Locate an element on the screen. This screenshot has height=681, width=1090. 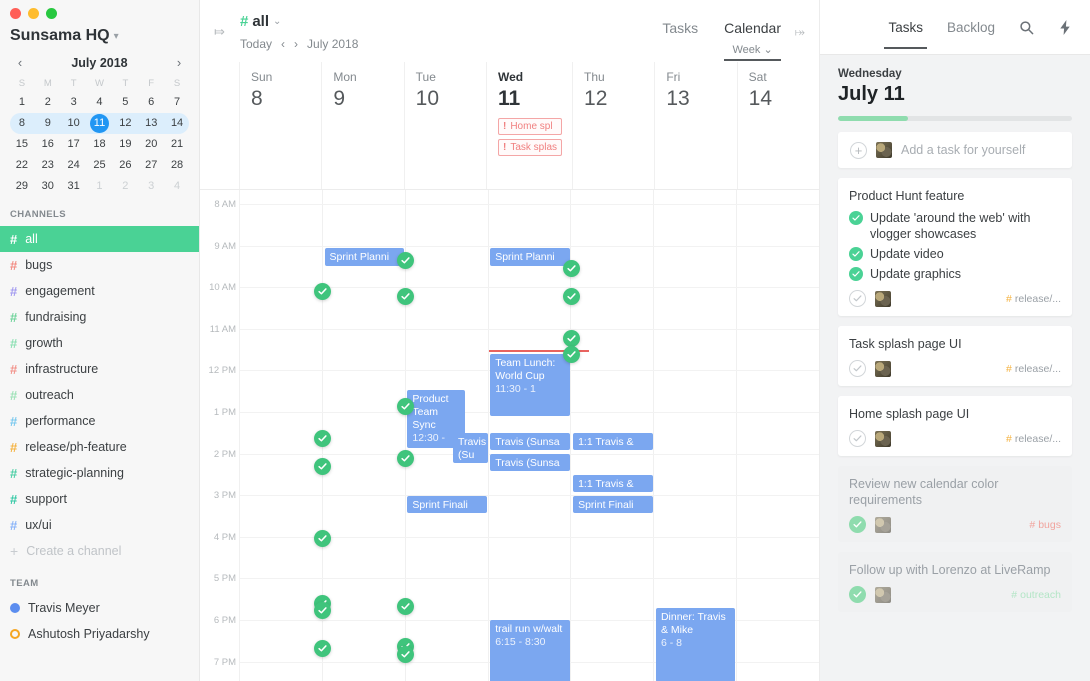
task-channel-tag: # bugs is located at coordinates (1045, 525).